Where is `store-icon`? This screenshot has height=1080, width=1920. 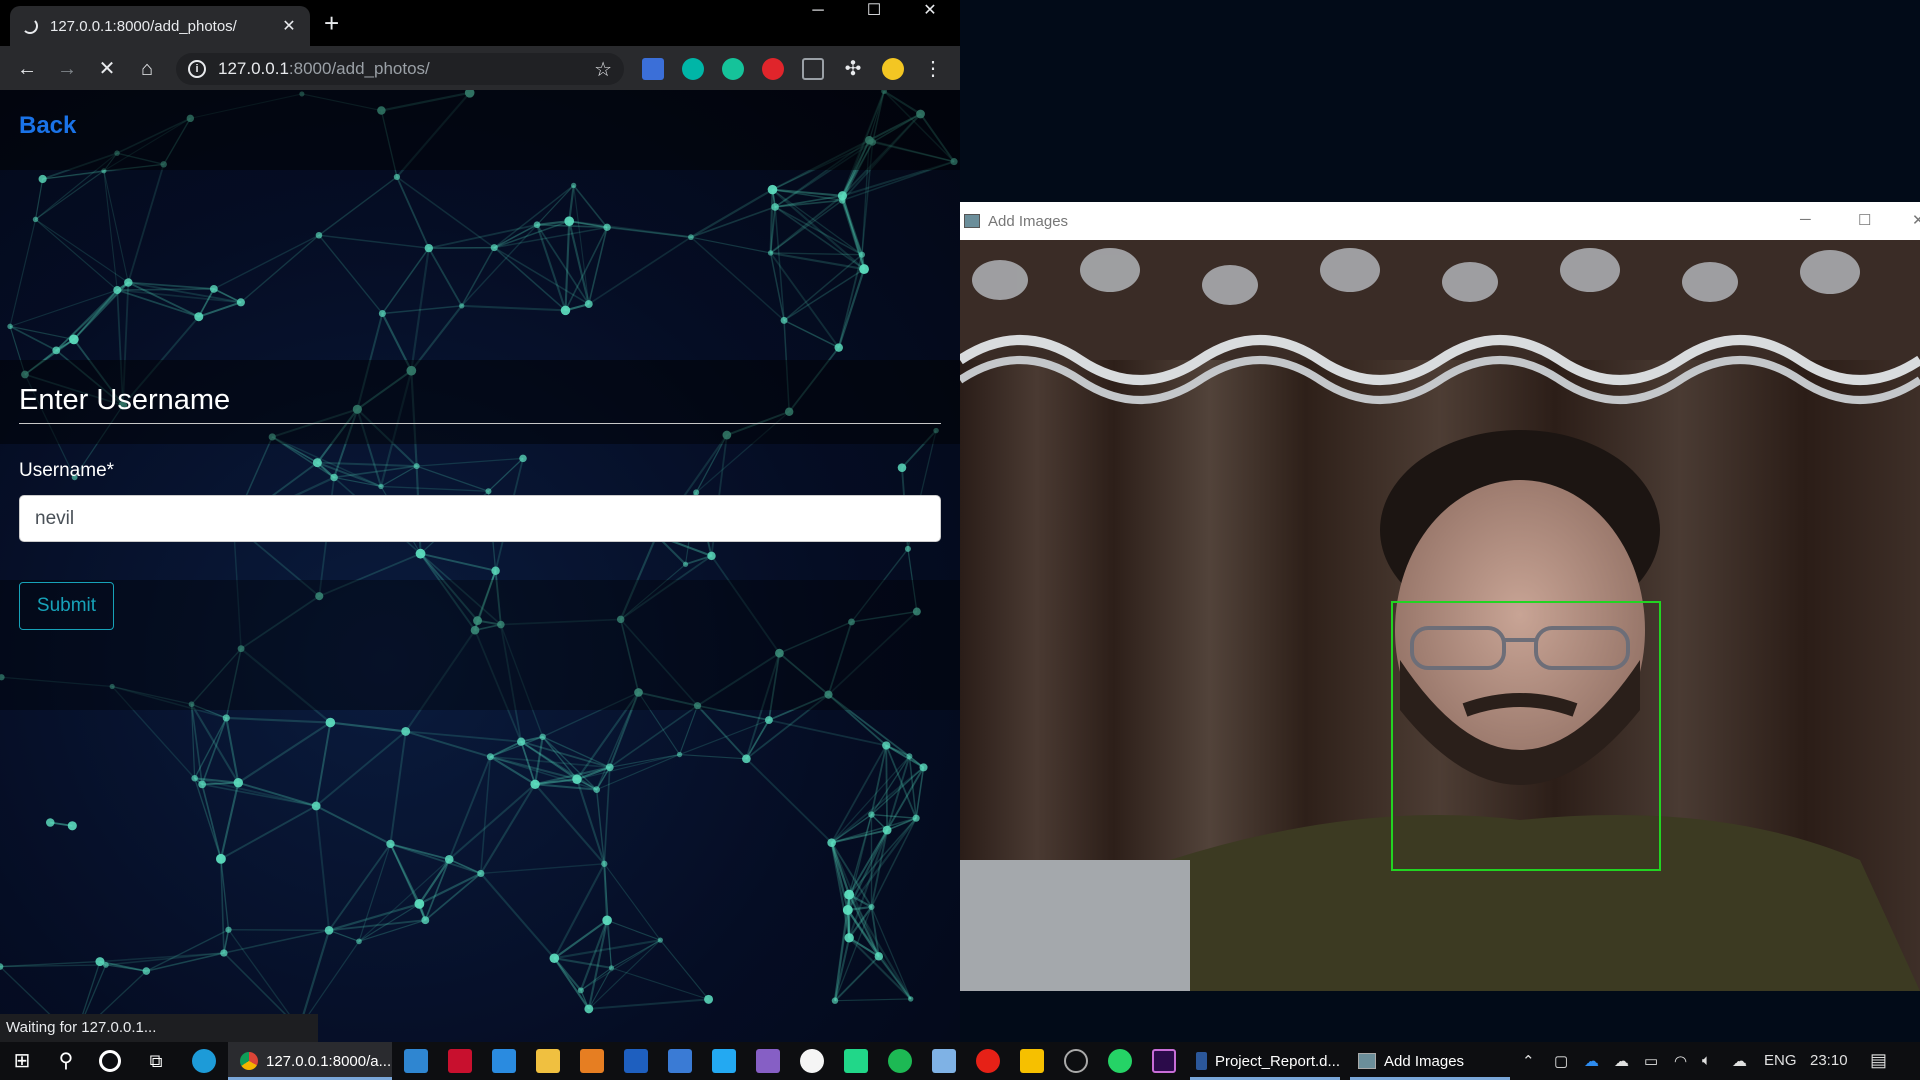
store-icon is located at coordinates (680, 1061).